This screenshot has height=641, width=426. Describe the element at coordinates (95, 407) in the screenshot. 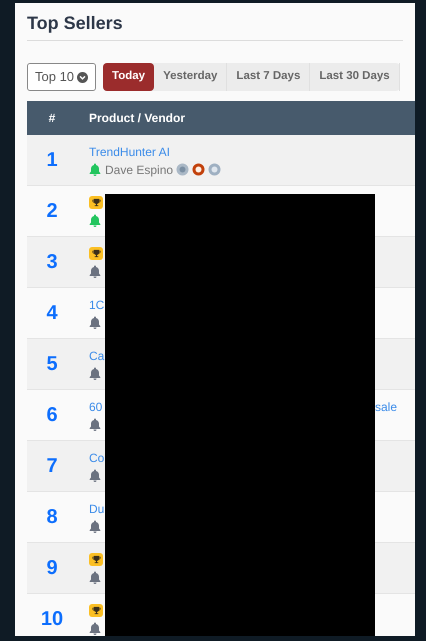

I see `product-link: 60` at that location.